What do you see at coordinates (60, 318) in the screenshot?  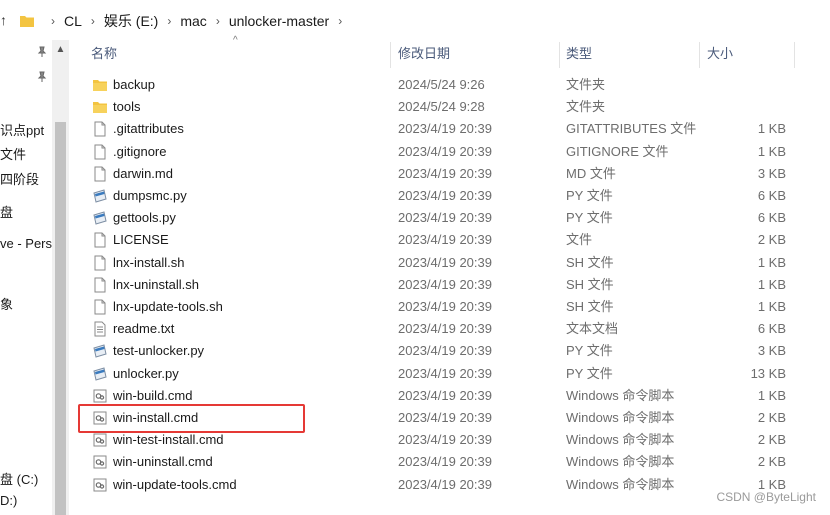 I see `nav-scroll-thumb` at bounding box center [60, 318].